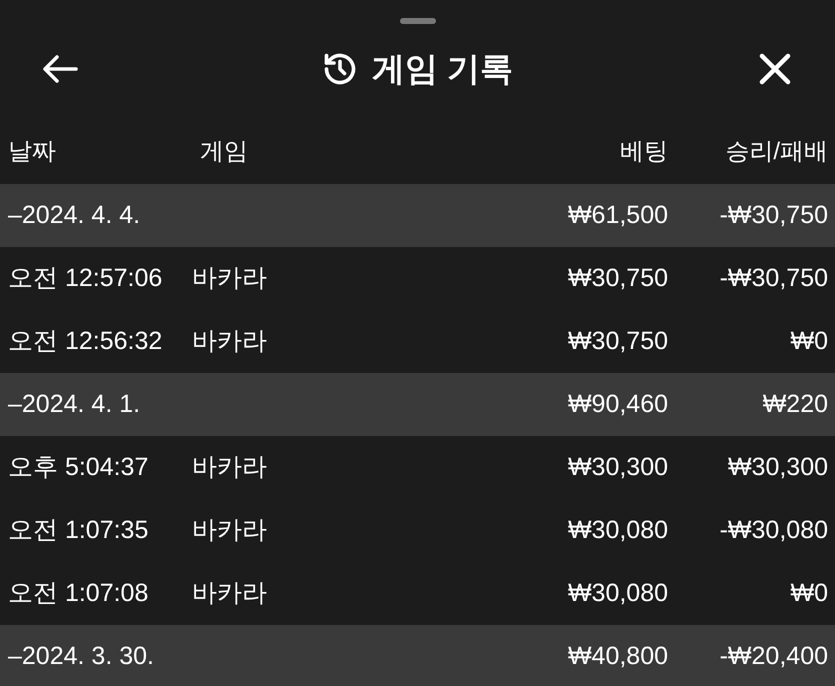 This screenshot has width=835, height=686. Describe the element at coordinates (773, 530) in the screenshot. I see `result-cell-text: -₩30,080` at that location.